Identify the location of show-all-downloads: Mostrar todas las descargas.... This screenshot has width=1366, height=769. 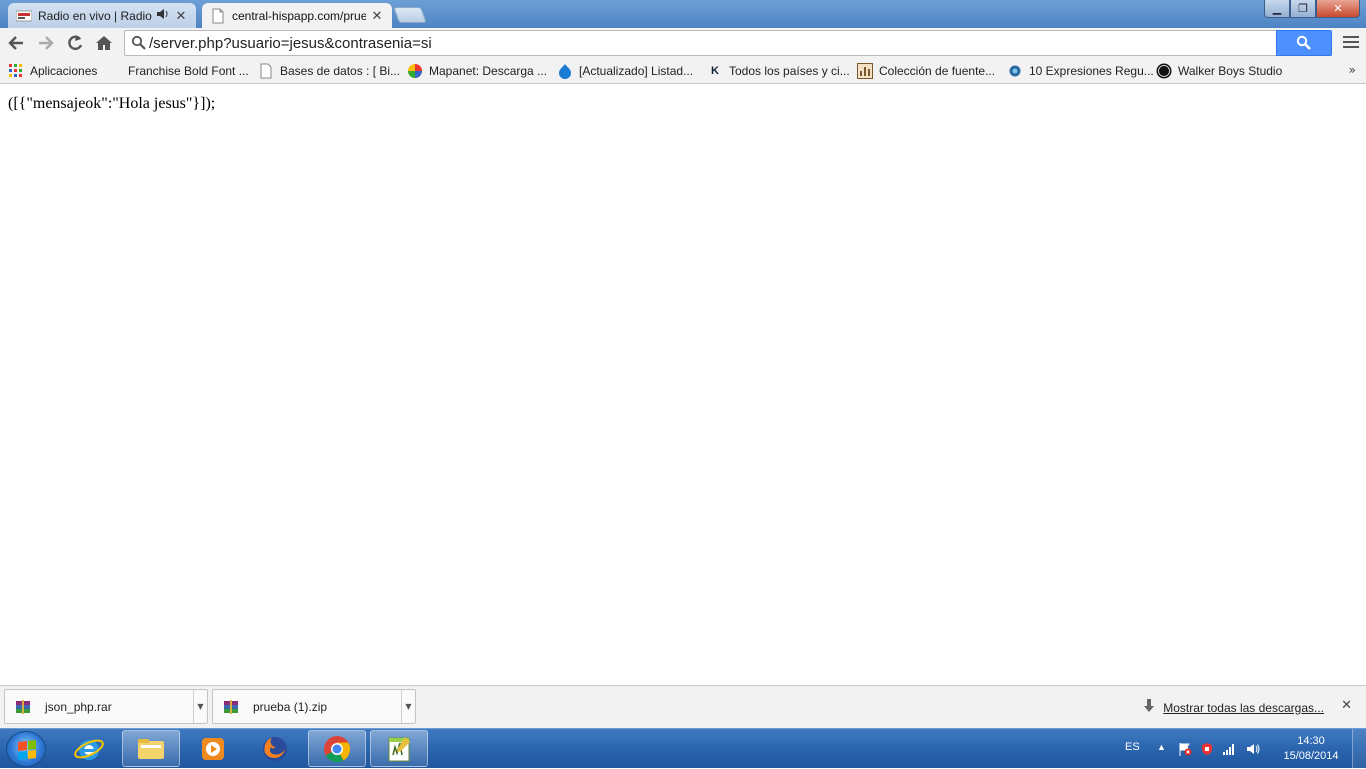
(1233, 707).